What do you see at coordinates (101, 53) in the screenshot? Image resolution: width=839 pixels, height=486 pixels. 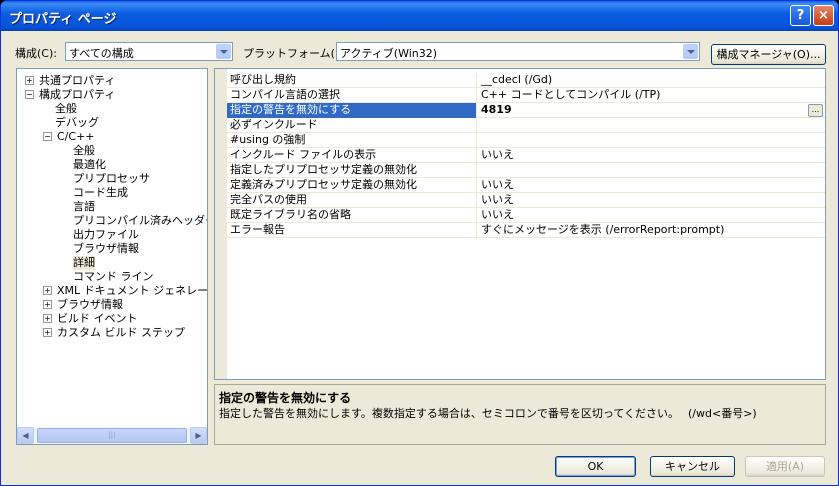 I see `config-select-value: すべての構成` at bounding box center [101, 53].